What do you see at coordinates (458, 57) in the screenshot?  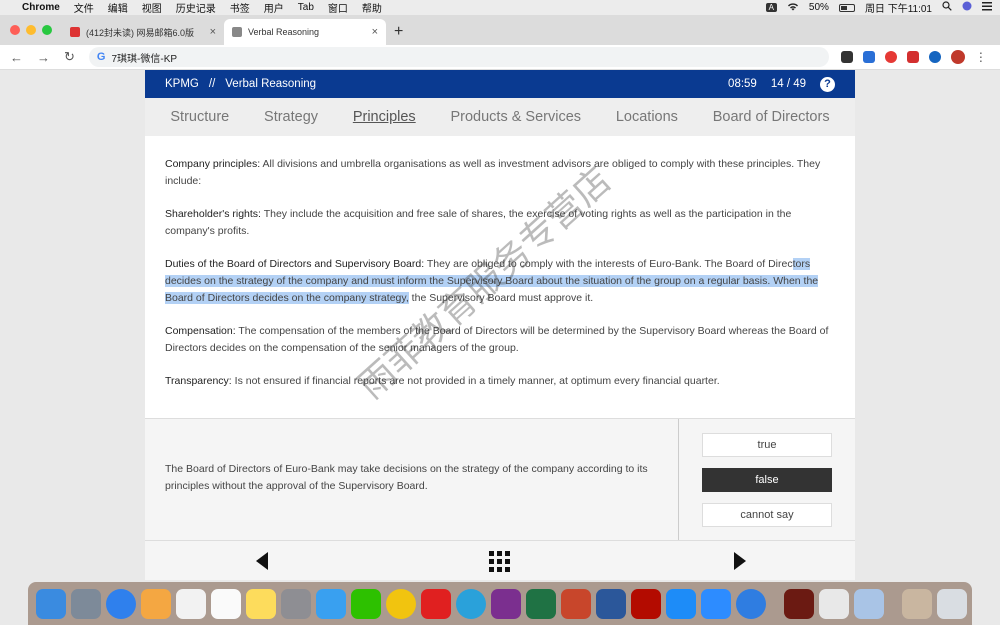 I see `address-bar: G 7琪琪-微信-KP` at bounding box center [458, 57].